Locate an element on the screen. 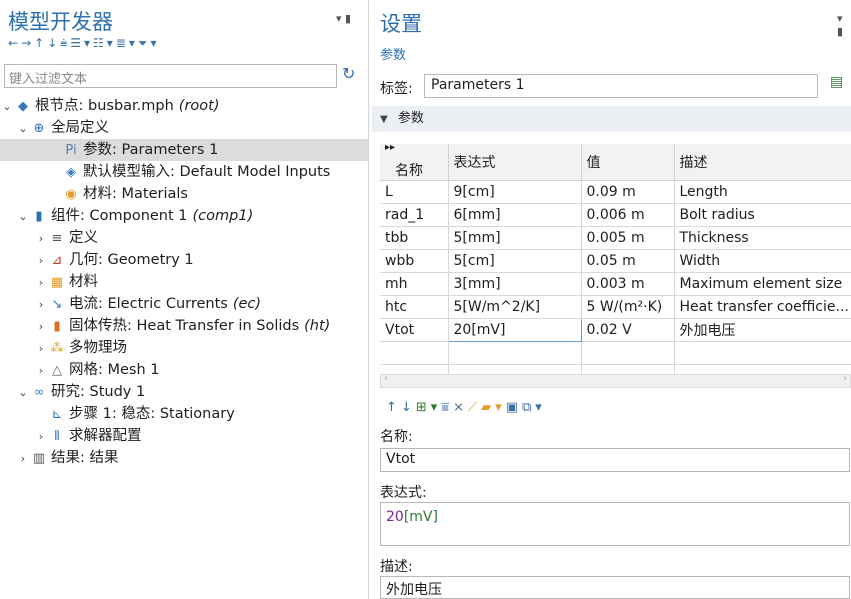 This screenshot has width=851, height=599. down-arrow-icon: ↓ is located at coordinates (53, 43).